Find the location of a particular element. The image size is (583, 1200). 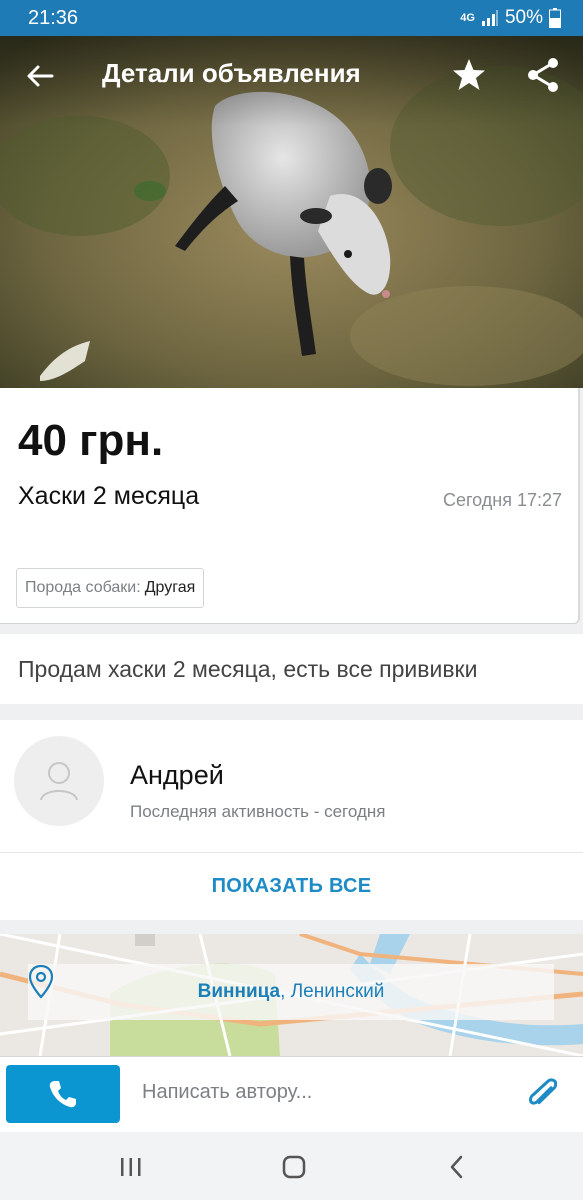

seller-name: Андрей is located at coordinates (177, 775).